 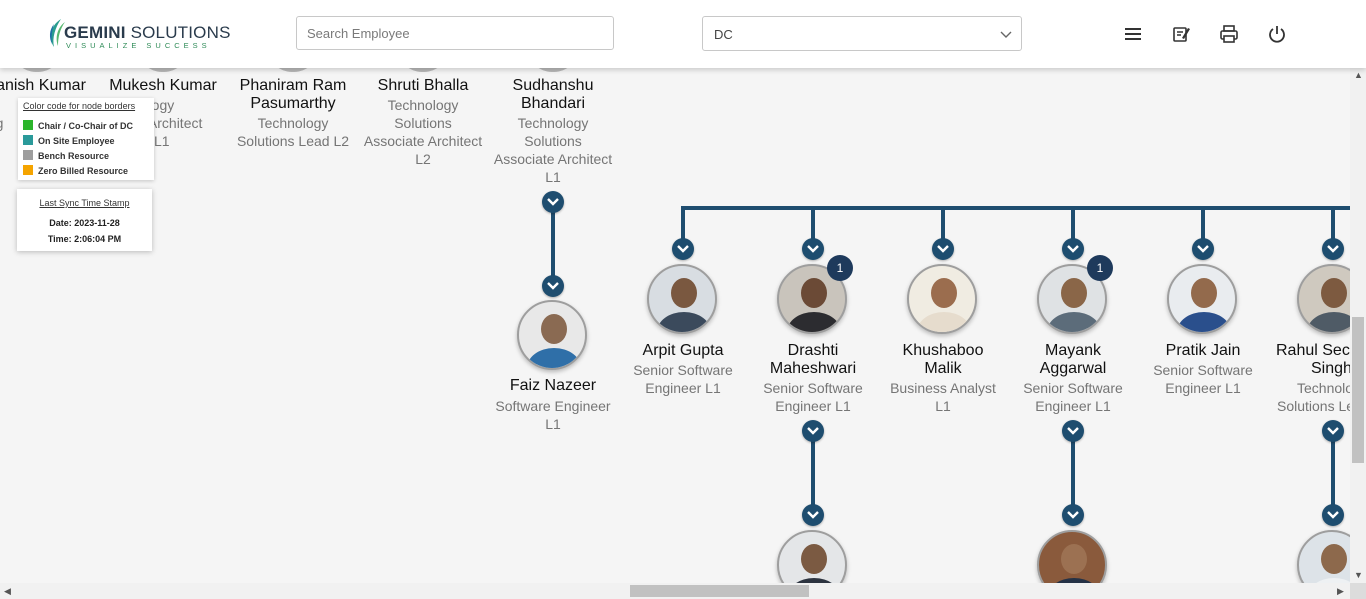 I want to click on power-icon, so click(x=1277, y=34).